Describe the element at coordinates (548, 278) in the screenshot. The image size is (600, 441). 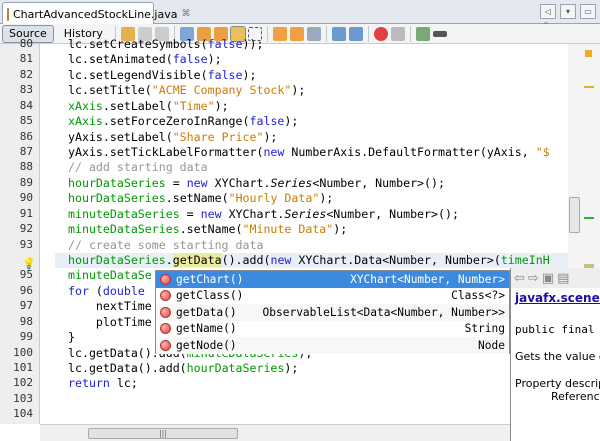
I see `open-in-browser-icon: ▣` at that location.